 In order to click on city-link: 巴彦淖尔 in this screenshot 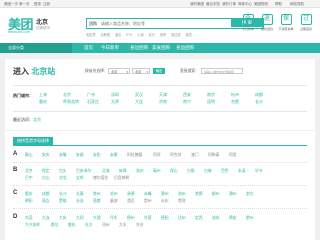, I will do `click(83, 171)`.